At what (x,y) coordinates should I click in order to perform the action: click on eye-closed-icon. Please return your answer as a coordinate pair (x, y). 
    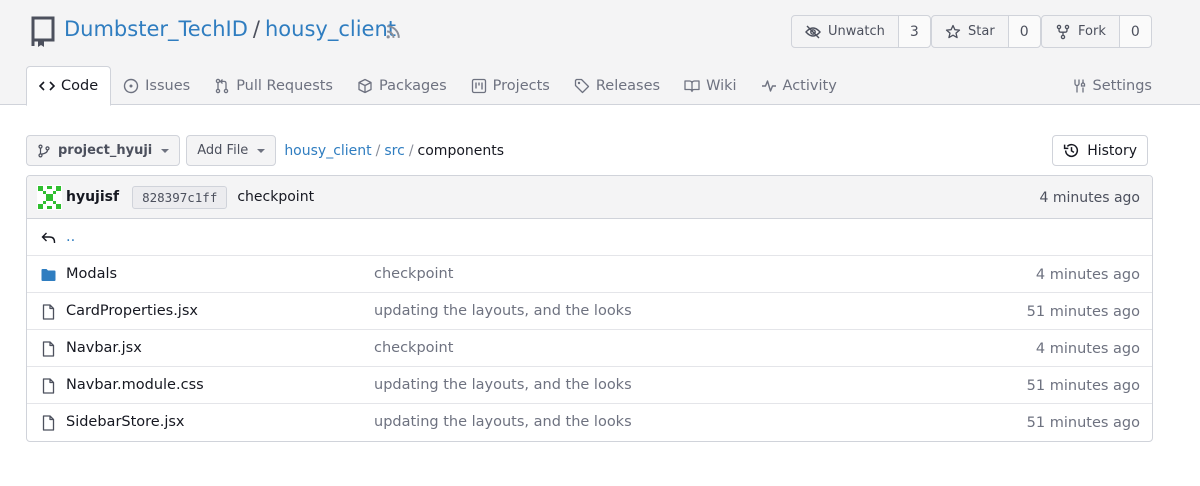
    Looking at the image, I should click on (813, 31).